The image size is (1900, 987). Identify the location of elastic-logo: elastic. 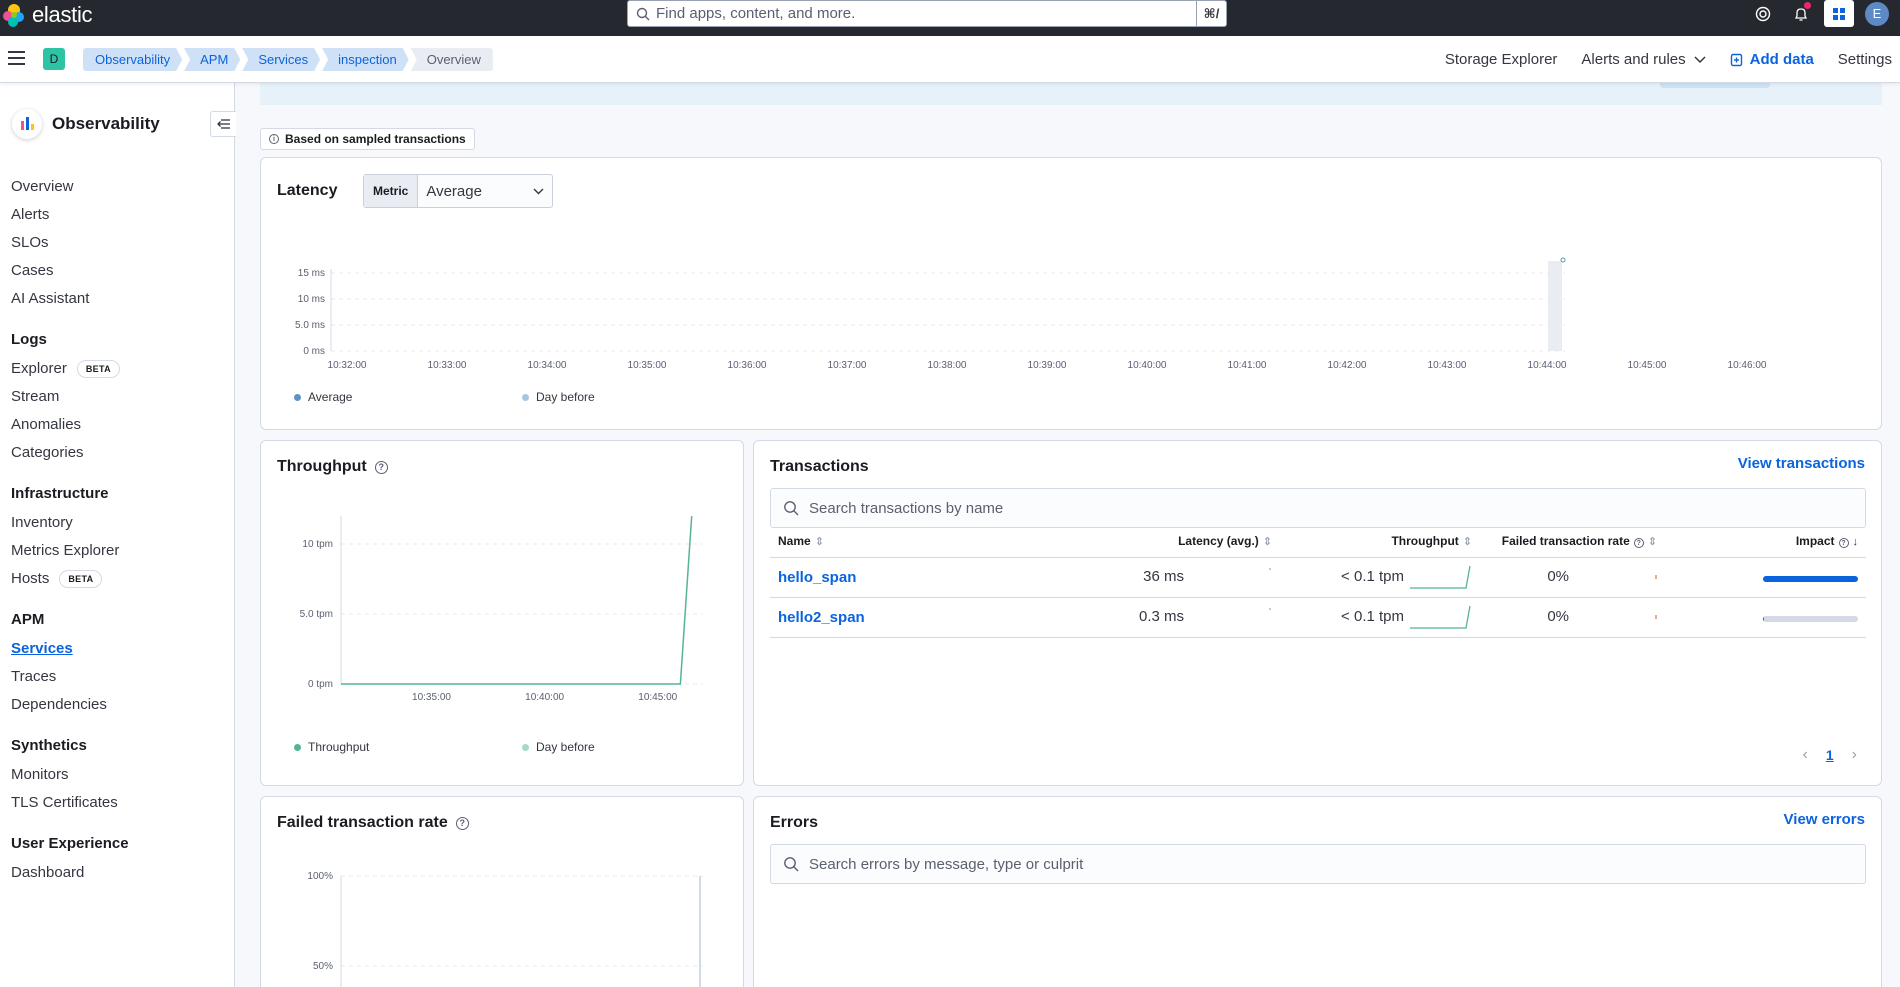
(47, 15).